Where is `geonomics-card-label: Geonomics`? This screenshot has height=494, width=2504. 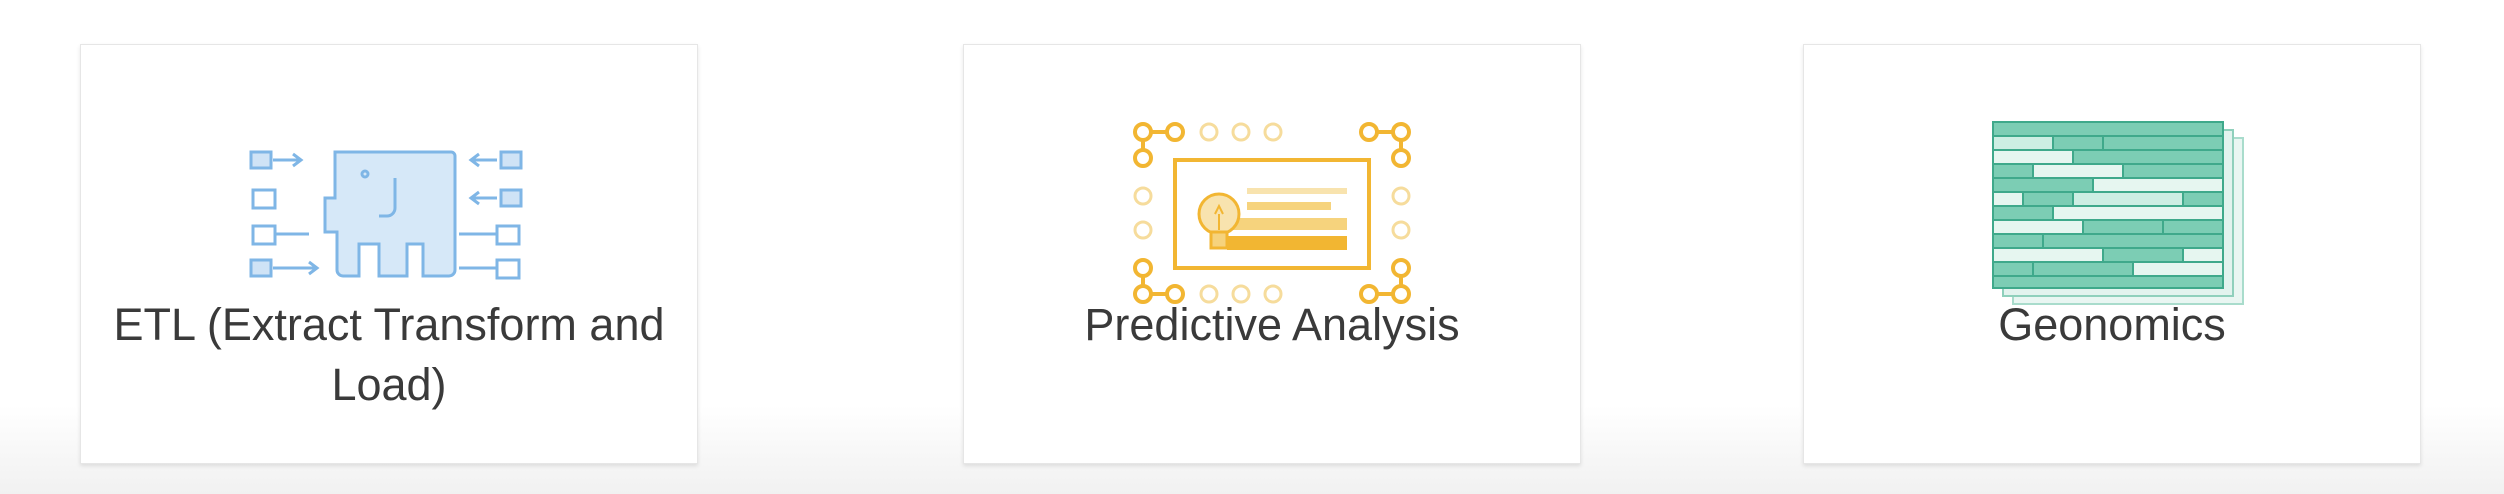 geonomics-card-label: Geonomics is located at coordinates (2112, 324).